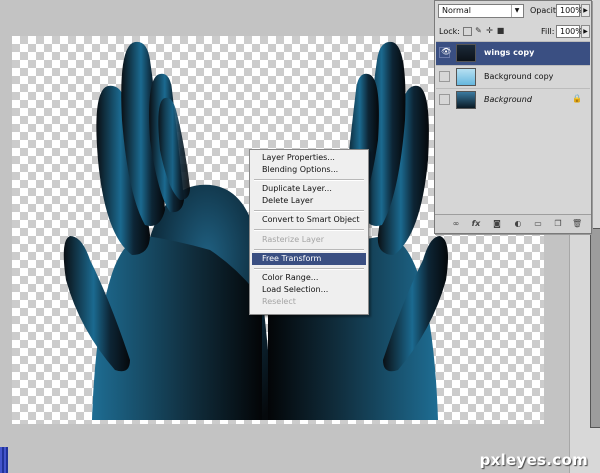  I want to click on layer-visibility-toggle: 👁, so click(445, 52).